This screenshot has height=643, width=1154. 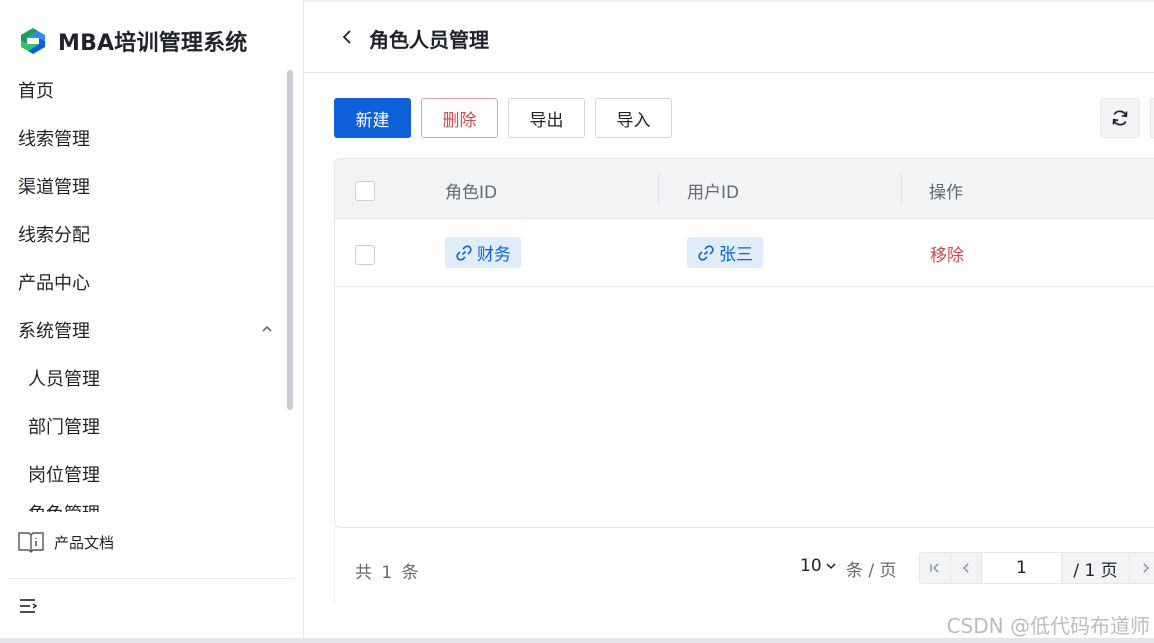 I want to click on next-page-button, so click(x=1142, y=568).